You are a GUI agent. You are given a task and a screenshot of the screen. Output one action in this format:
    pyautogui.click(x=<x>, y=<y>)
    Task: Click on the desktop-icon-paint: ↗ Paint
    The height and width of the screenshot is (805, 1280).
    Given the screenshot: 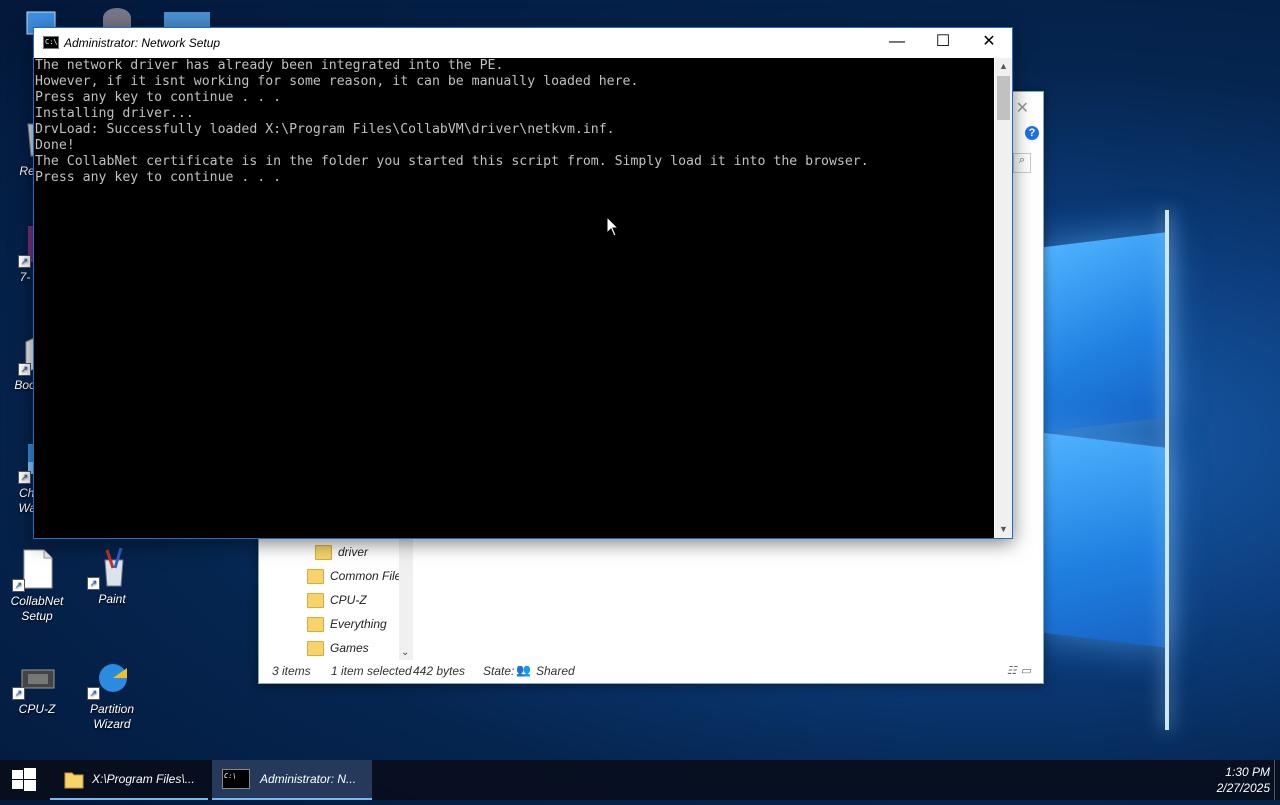 What is the action you would take?
    pyautogui.click(x=112, y=576)
    